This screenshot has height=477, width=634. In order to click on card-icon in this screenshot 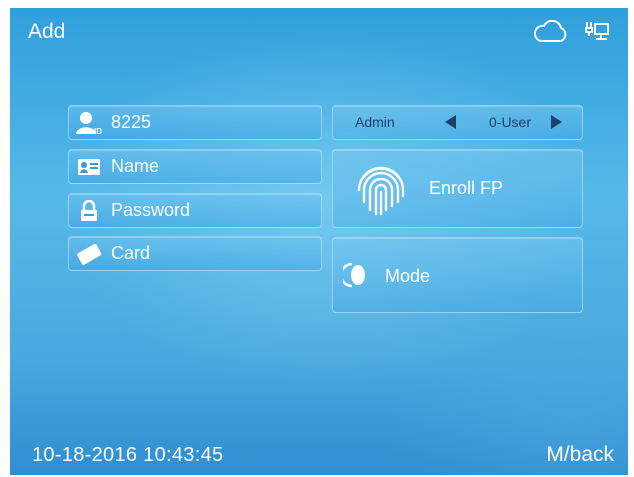, I will do `click(89, 254)`.